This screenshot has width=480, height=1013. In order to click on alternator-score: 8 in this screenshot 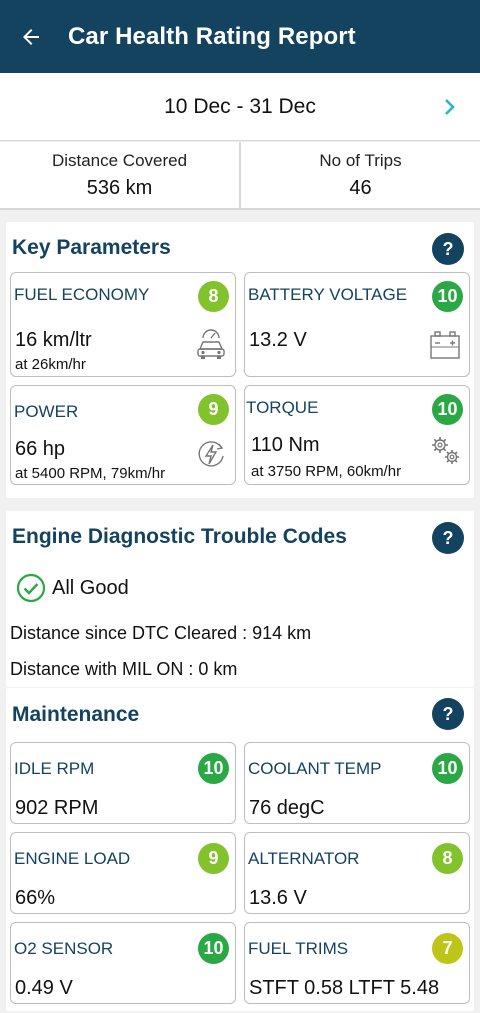, I will do `click(447, 858)`.